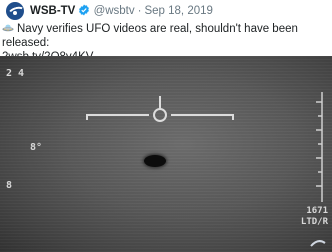 Image resolution: width=332 pixels, height=252 pixels. I want to click on tweet-date: Sep 18, 2019, so click(178, 11).